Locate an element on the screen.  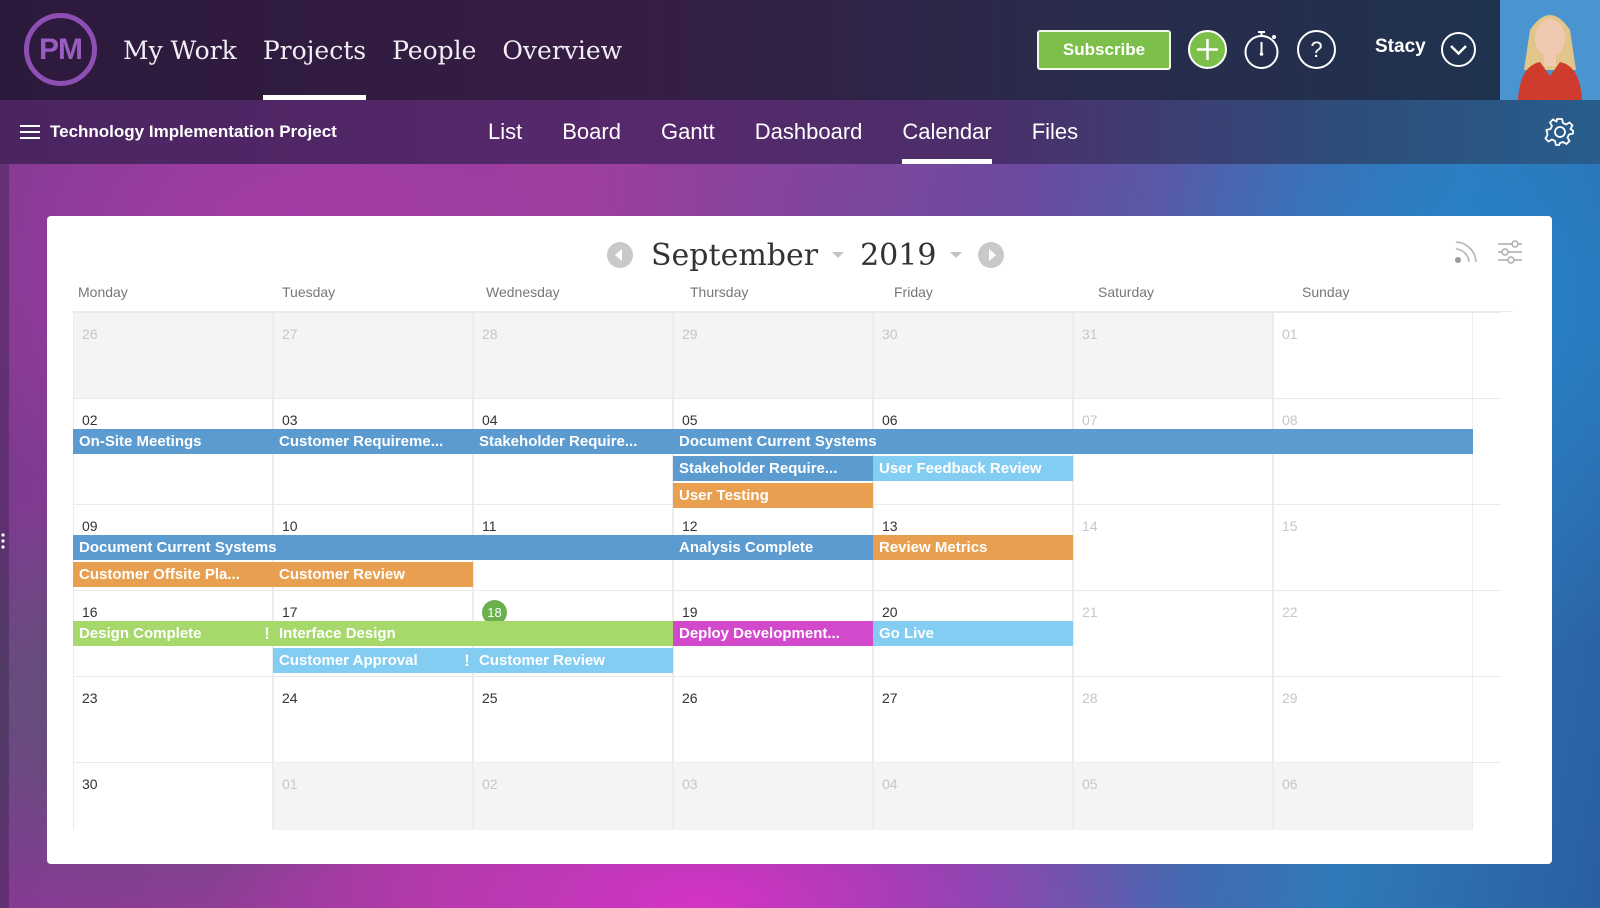
next-month-button is located at coordinates (991, 255).